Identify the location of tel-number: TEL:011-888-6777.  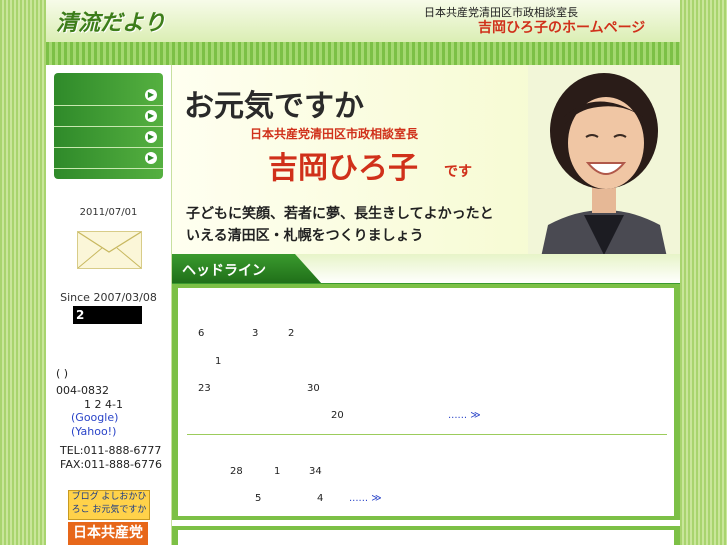
(111, 450).